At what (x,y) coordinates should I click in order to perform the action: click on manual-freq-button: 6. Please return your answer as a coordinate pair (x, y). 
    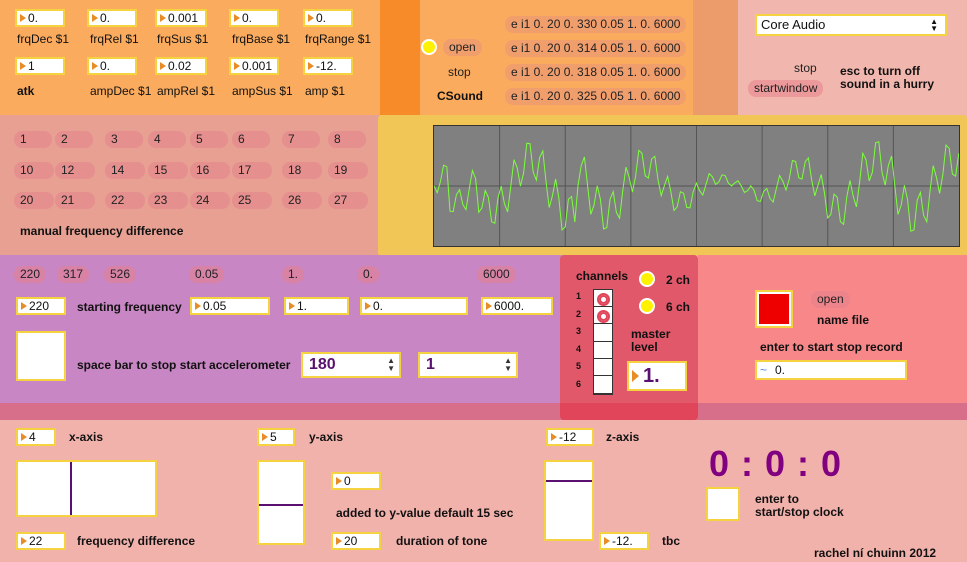
    Looking at the image, I should click on (251, 139).